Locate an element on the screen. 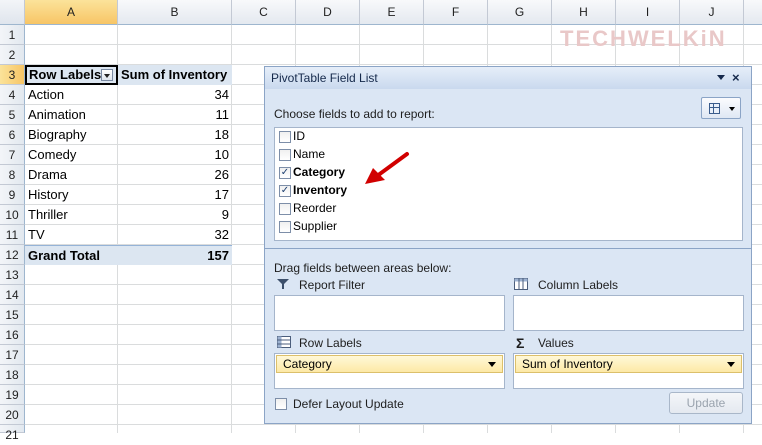  pane-options-chevron-icon is located at coordinates (721, 77).